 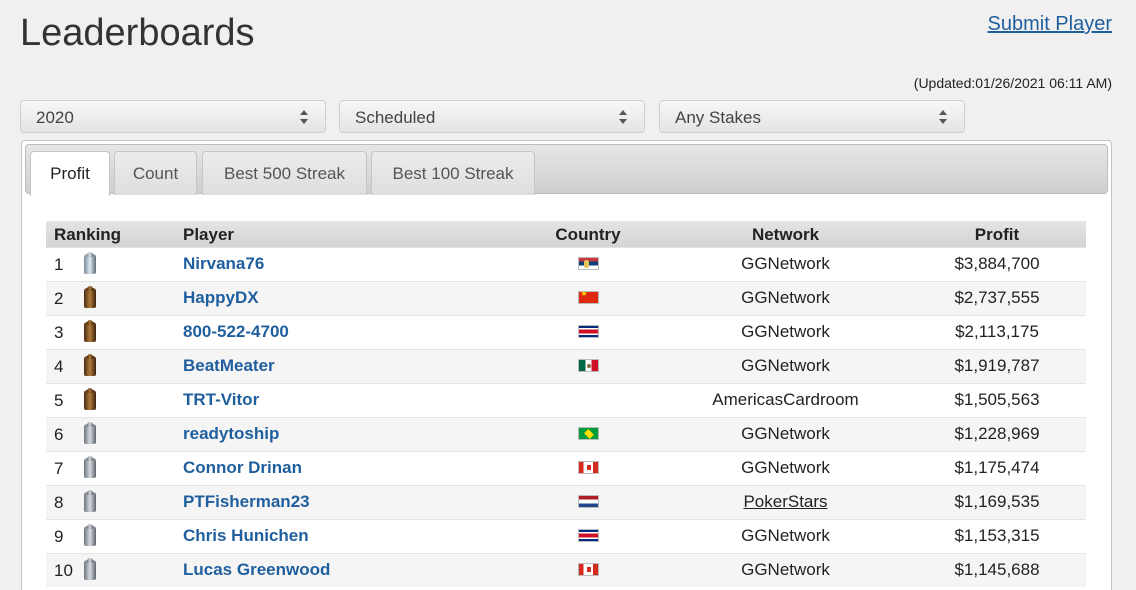 What do you see at coordinates (348, 297) in the screenshot?
I see `player-cell: HappyDX` at bounding box center [348, 297].